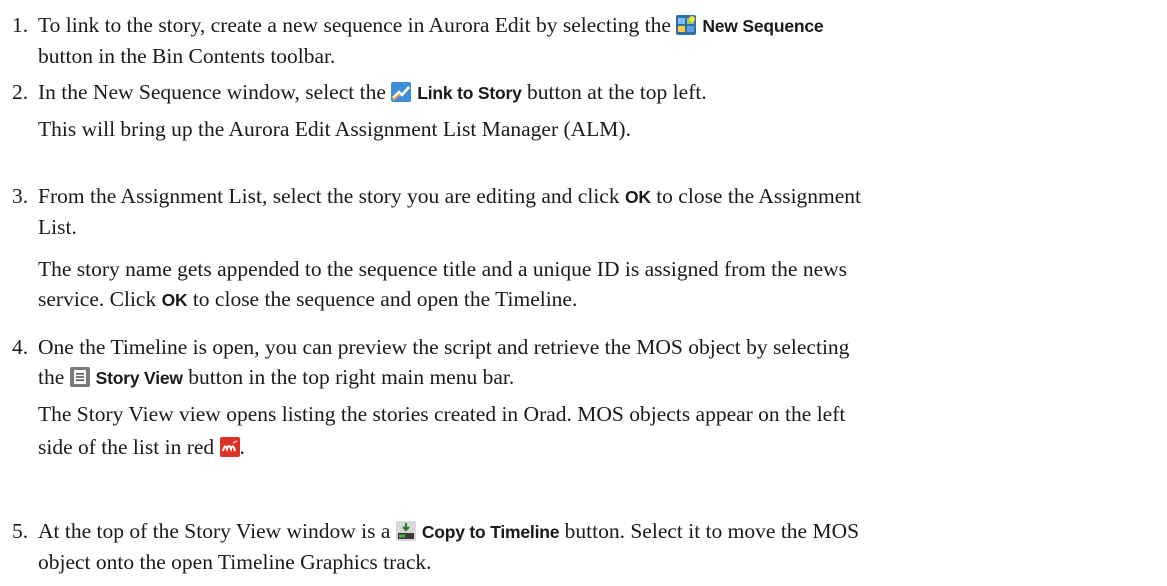 This screenshot has height=586, width=1167. What do you see at coordinates (348, 377) in the screenshot?
I see `step-text-segment: button in the top right main menu bar.` at bounding box center [348, 377].